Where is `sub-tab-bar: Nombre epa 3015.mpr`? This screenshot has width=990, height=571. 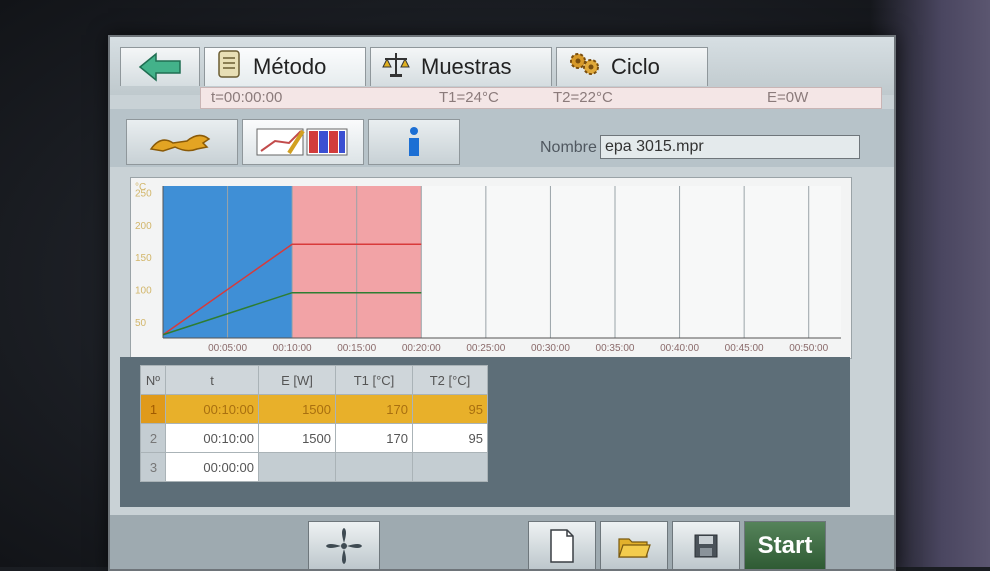
sub-tab-bar: Nombre epa 3015.mpr is located at coordinates (502, 138).